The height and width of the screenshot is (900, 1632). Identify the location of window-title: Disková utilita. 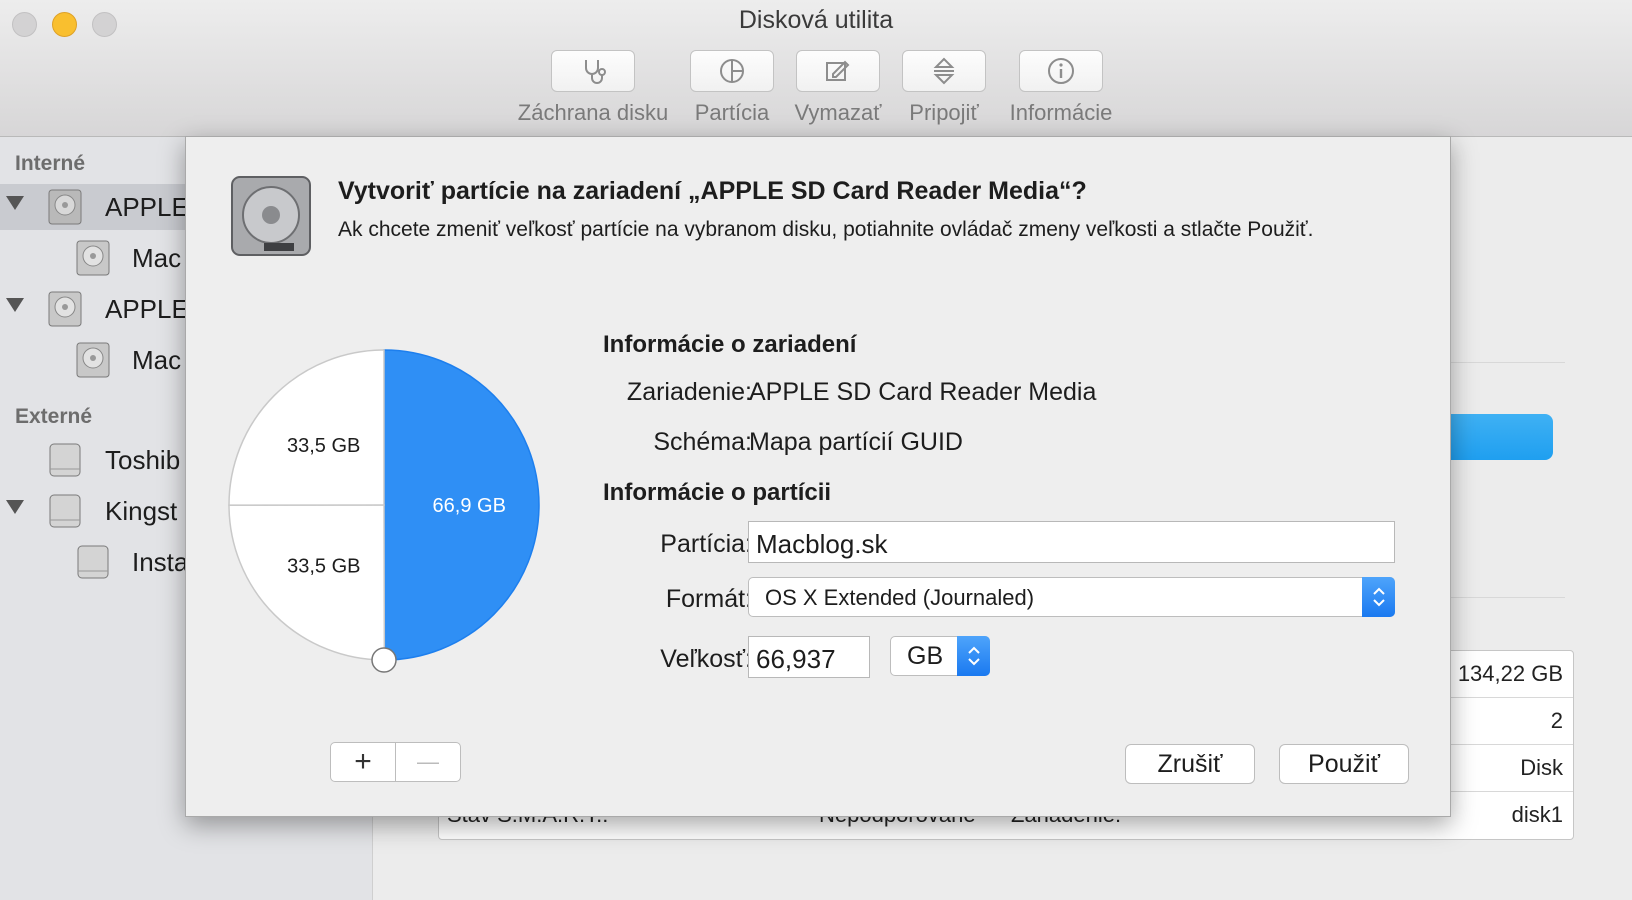
(816, 20).